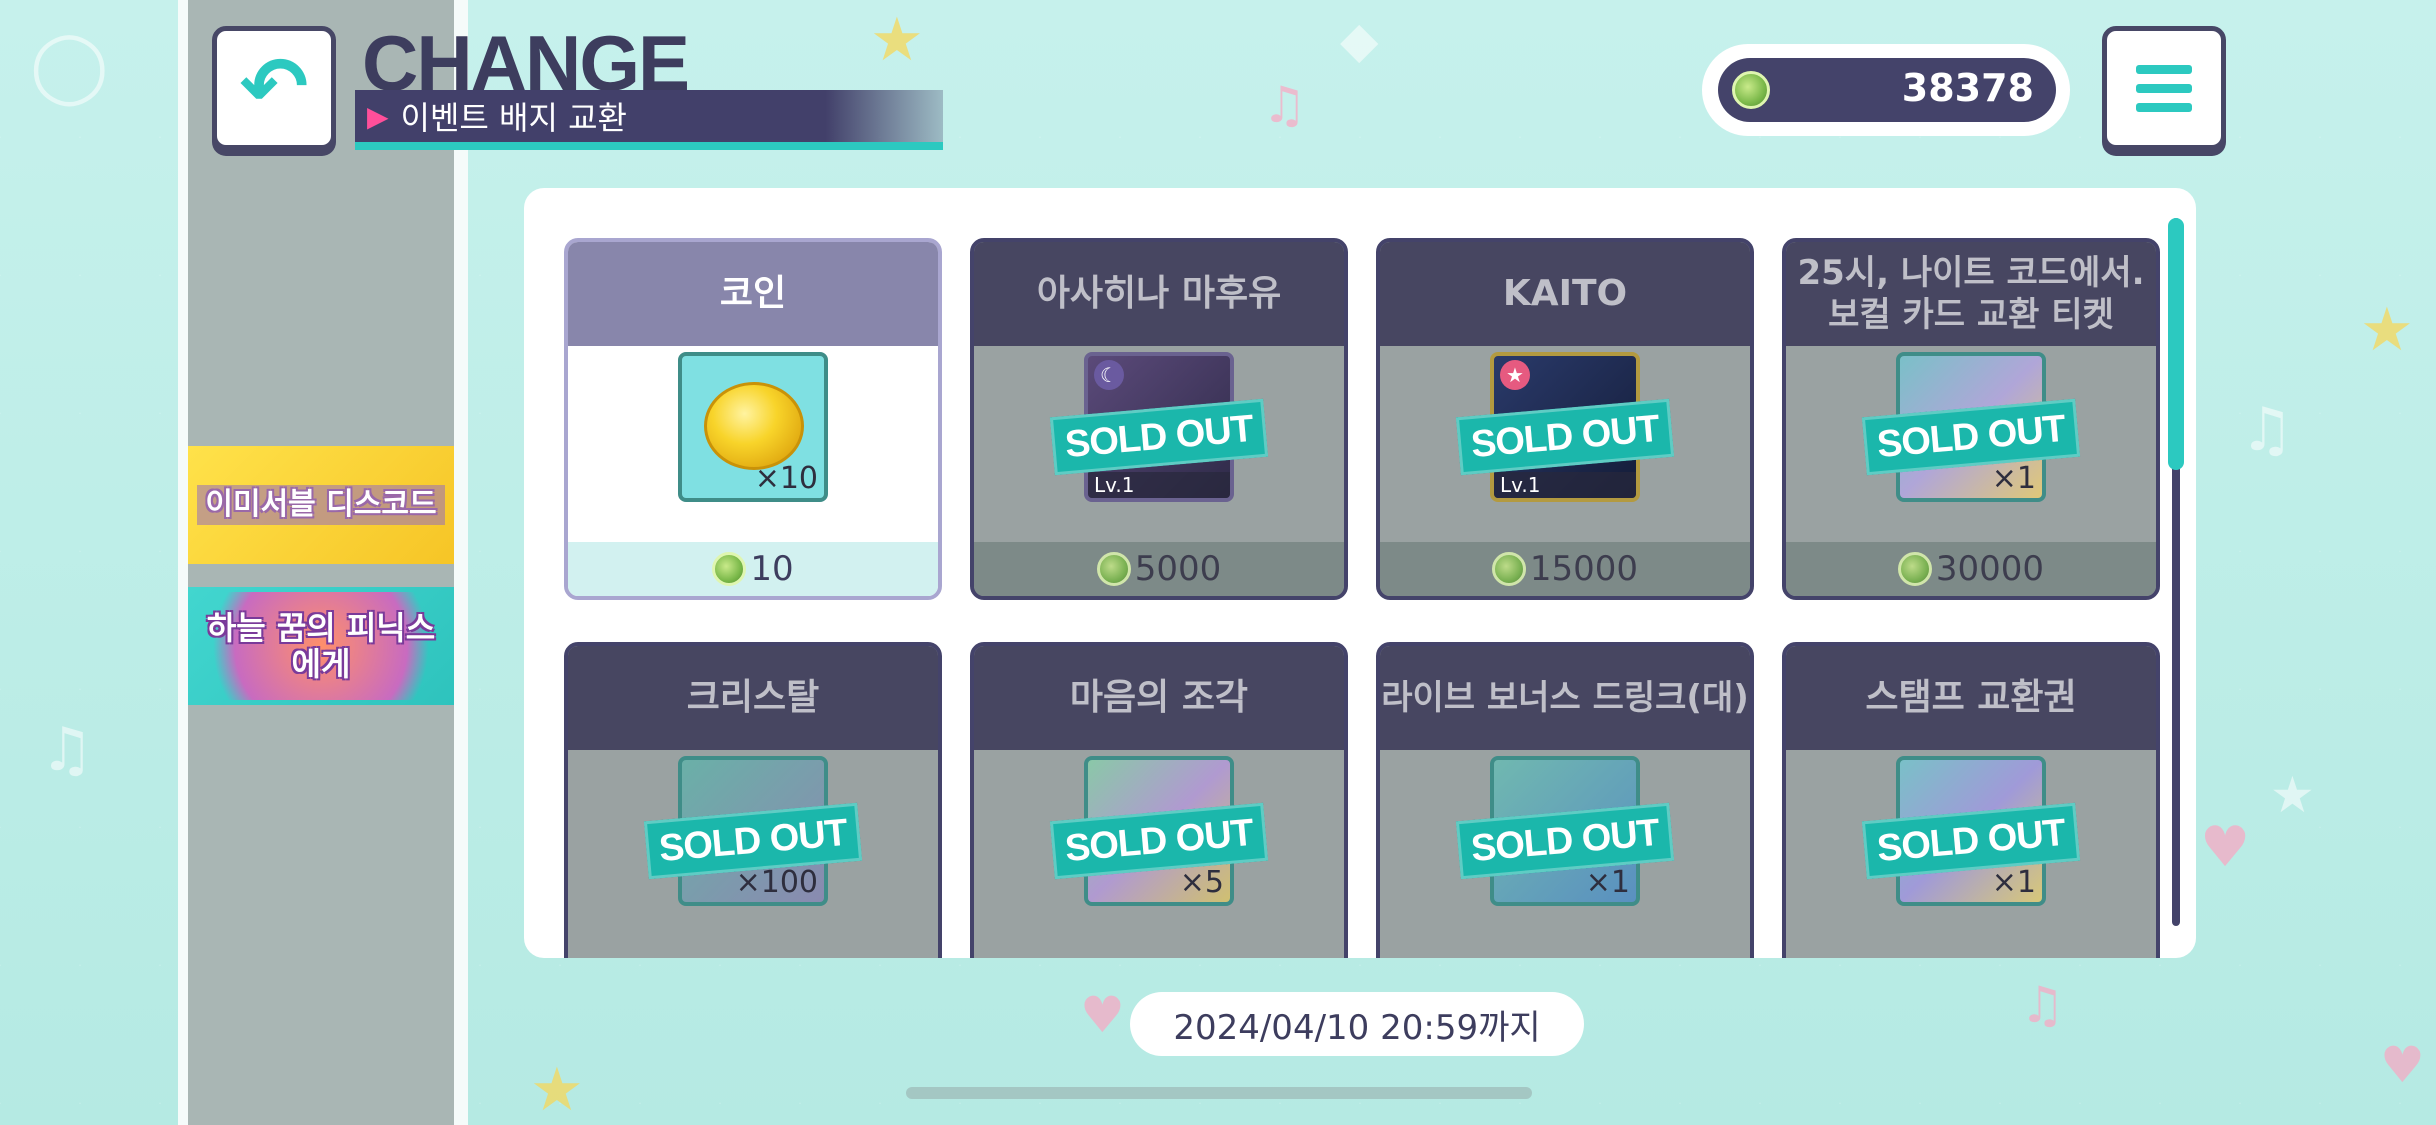  Describe the element at coordinates (1565, 294) in the screenshot. I see `item-name: KAITO` at that location.